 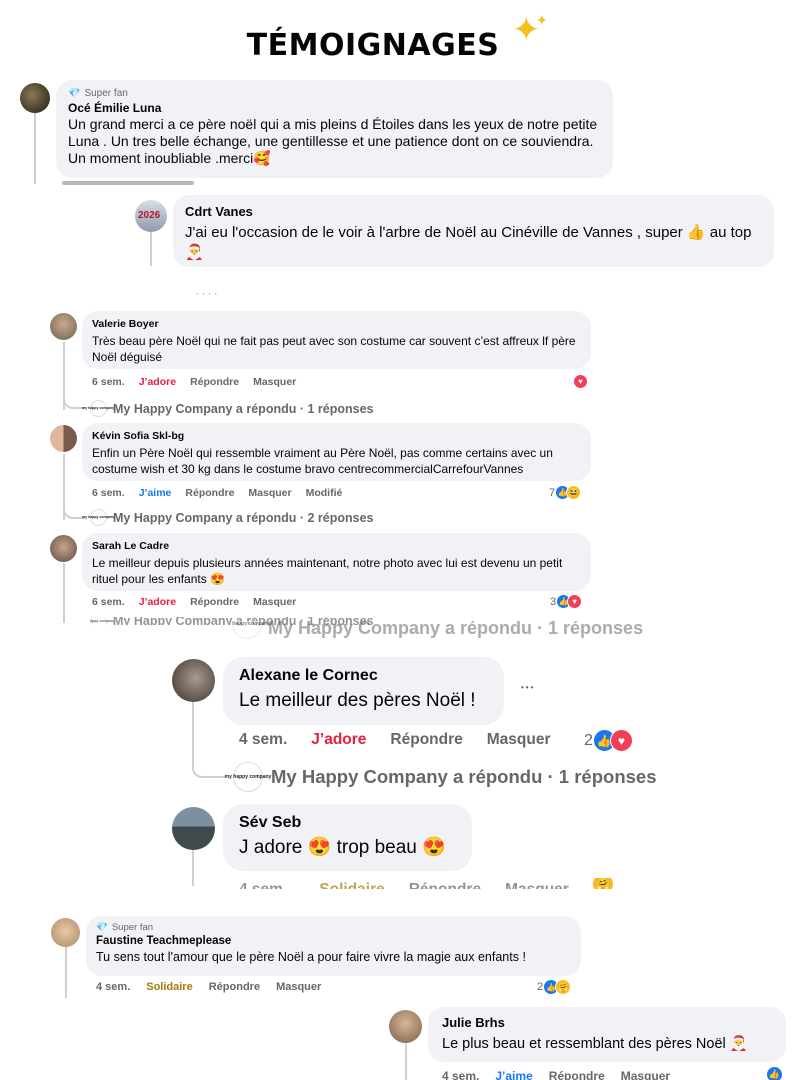 I want to click on avatar: 2026, so click(x=151, y=216).